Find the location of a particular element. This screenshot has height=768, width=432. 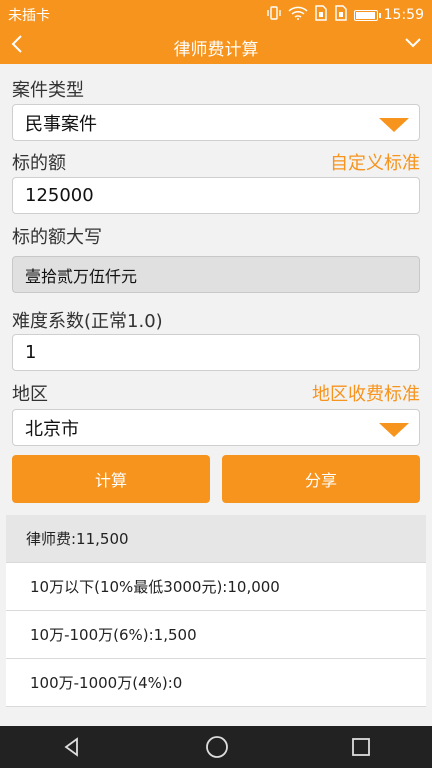

difficulty-input: 1 is located at coordinates (216, 352).